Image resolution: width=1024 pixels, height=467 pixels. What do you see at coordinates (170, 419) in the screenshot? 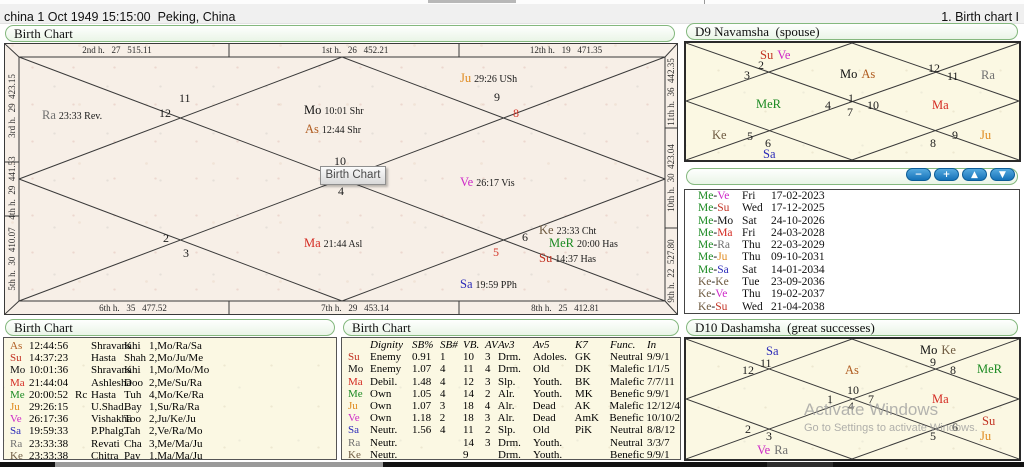
I see `table-row: Ve 26:17:36 Vishakha Too 2,Ju/Ke/Ju` at bounding box center [170, 419].